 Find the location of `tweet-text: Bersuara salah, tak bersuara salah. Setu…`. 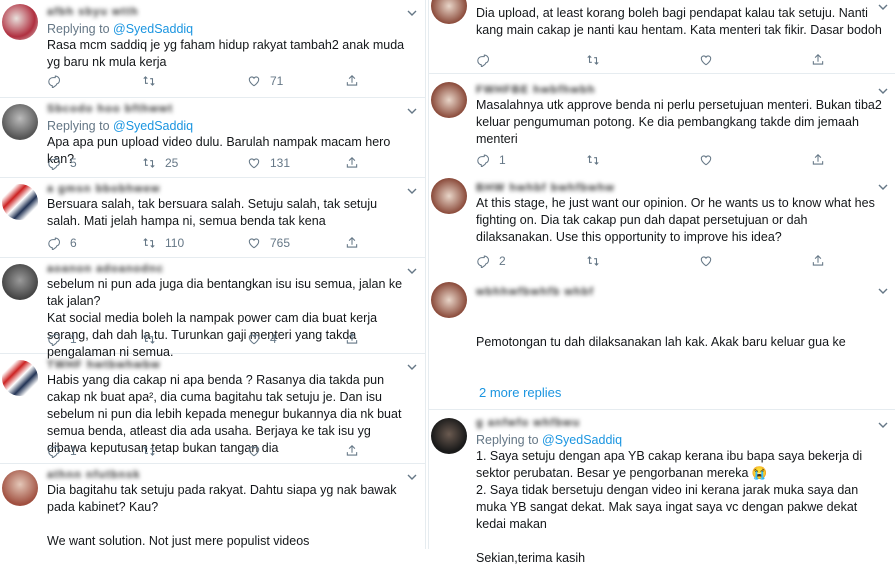

tweet-text: Bersuara salah, tak bersuara salah. Setu… is located at coordinates (212, 212).